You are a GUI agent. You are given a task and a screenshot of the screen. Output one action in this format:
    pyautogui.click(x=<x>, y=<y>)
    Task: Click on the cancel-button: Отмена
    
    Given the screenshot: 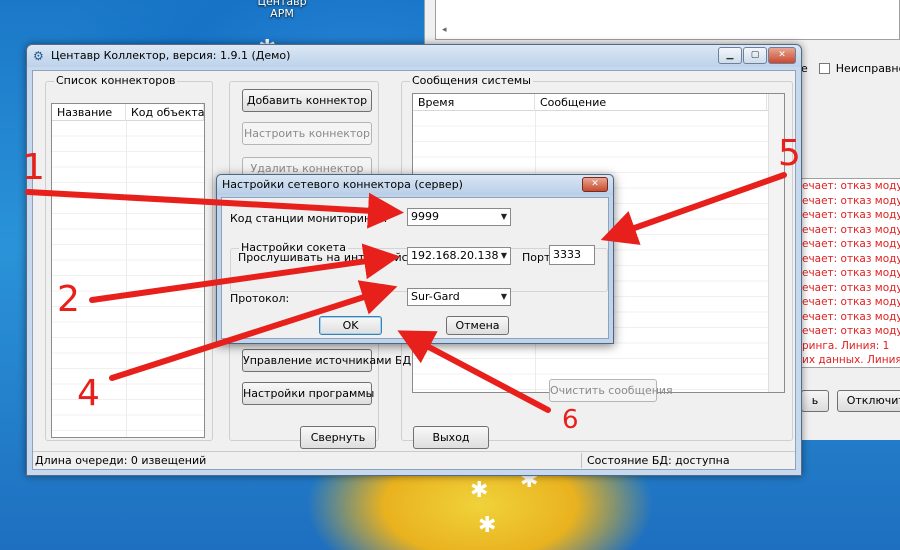 What is the action you would take?
    pyautogui.click(x=477, y=325)
    